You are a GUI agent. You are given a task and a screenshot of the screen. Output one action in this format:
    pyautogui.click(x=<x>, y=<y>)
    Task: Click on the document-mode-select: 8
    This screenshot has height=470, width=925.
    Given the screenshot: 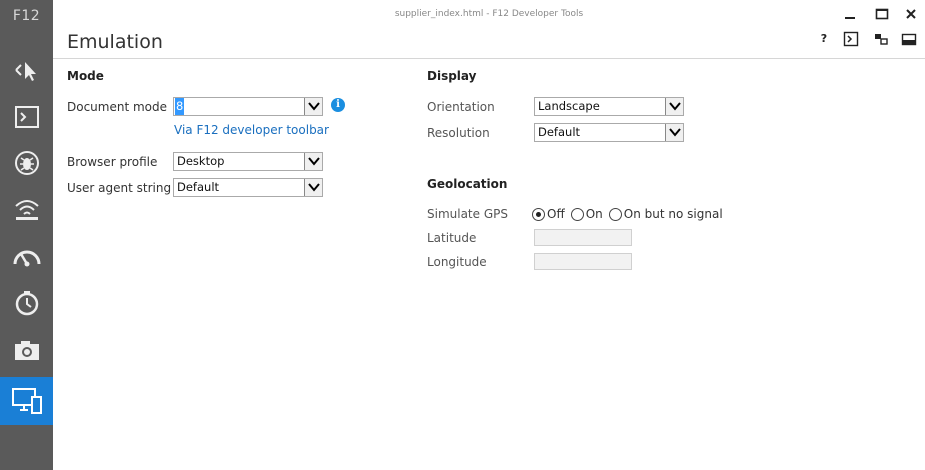 What is the action you would take?
    pyautogui.click(x=248, y=106)
    